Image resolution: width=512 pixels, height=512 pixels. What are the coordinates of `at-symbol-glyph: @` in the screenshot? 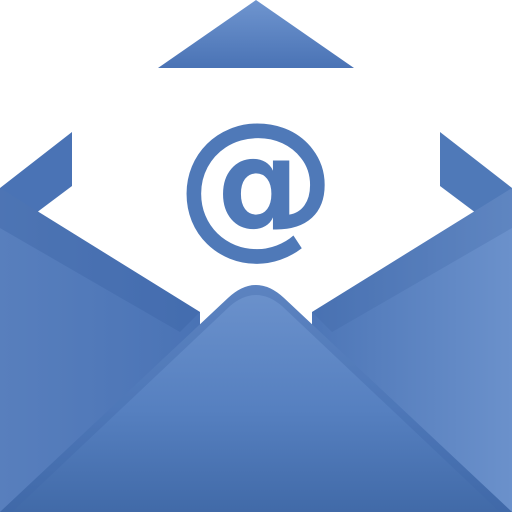 It's located at (256, 180).